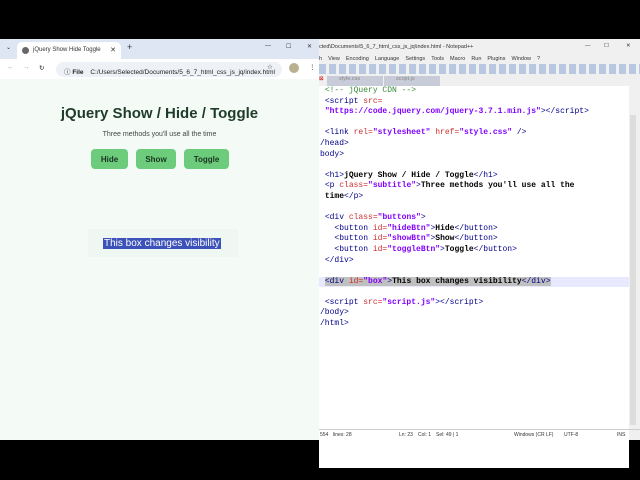 Image resolution: width=640 pixels, height=480 pixels. Describe the element at coordinates (370, 90) in the screenshot. I see `code-token: <!-- jQuery CDN -->` at that location.